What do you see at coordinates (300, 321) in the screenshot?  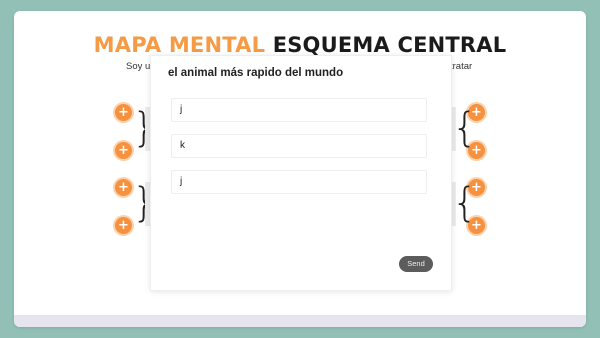 I see `card-footer` at bounding box center [300, 321].